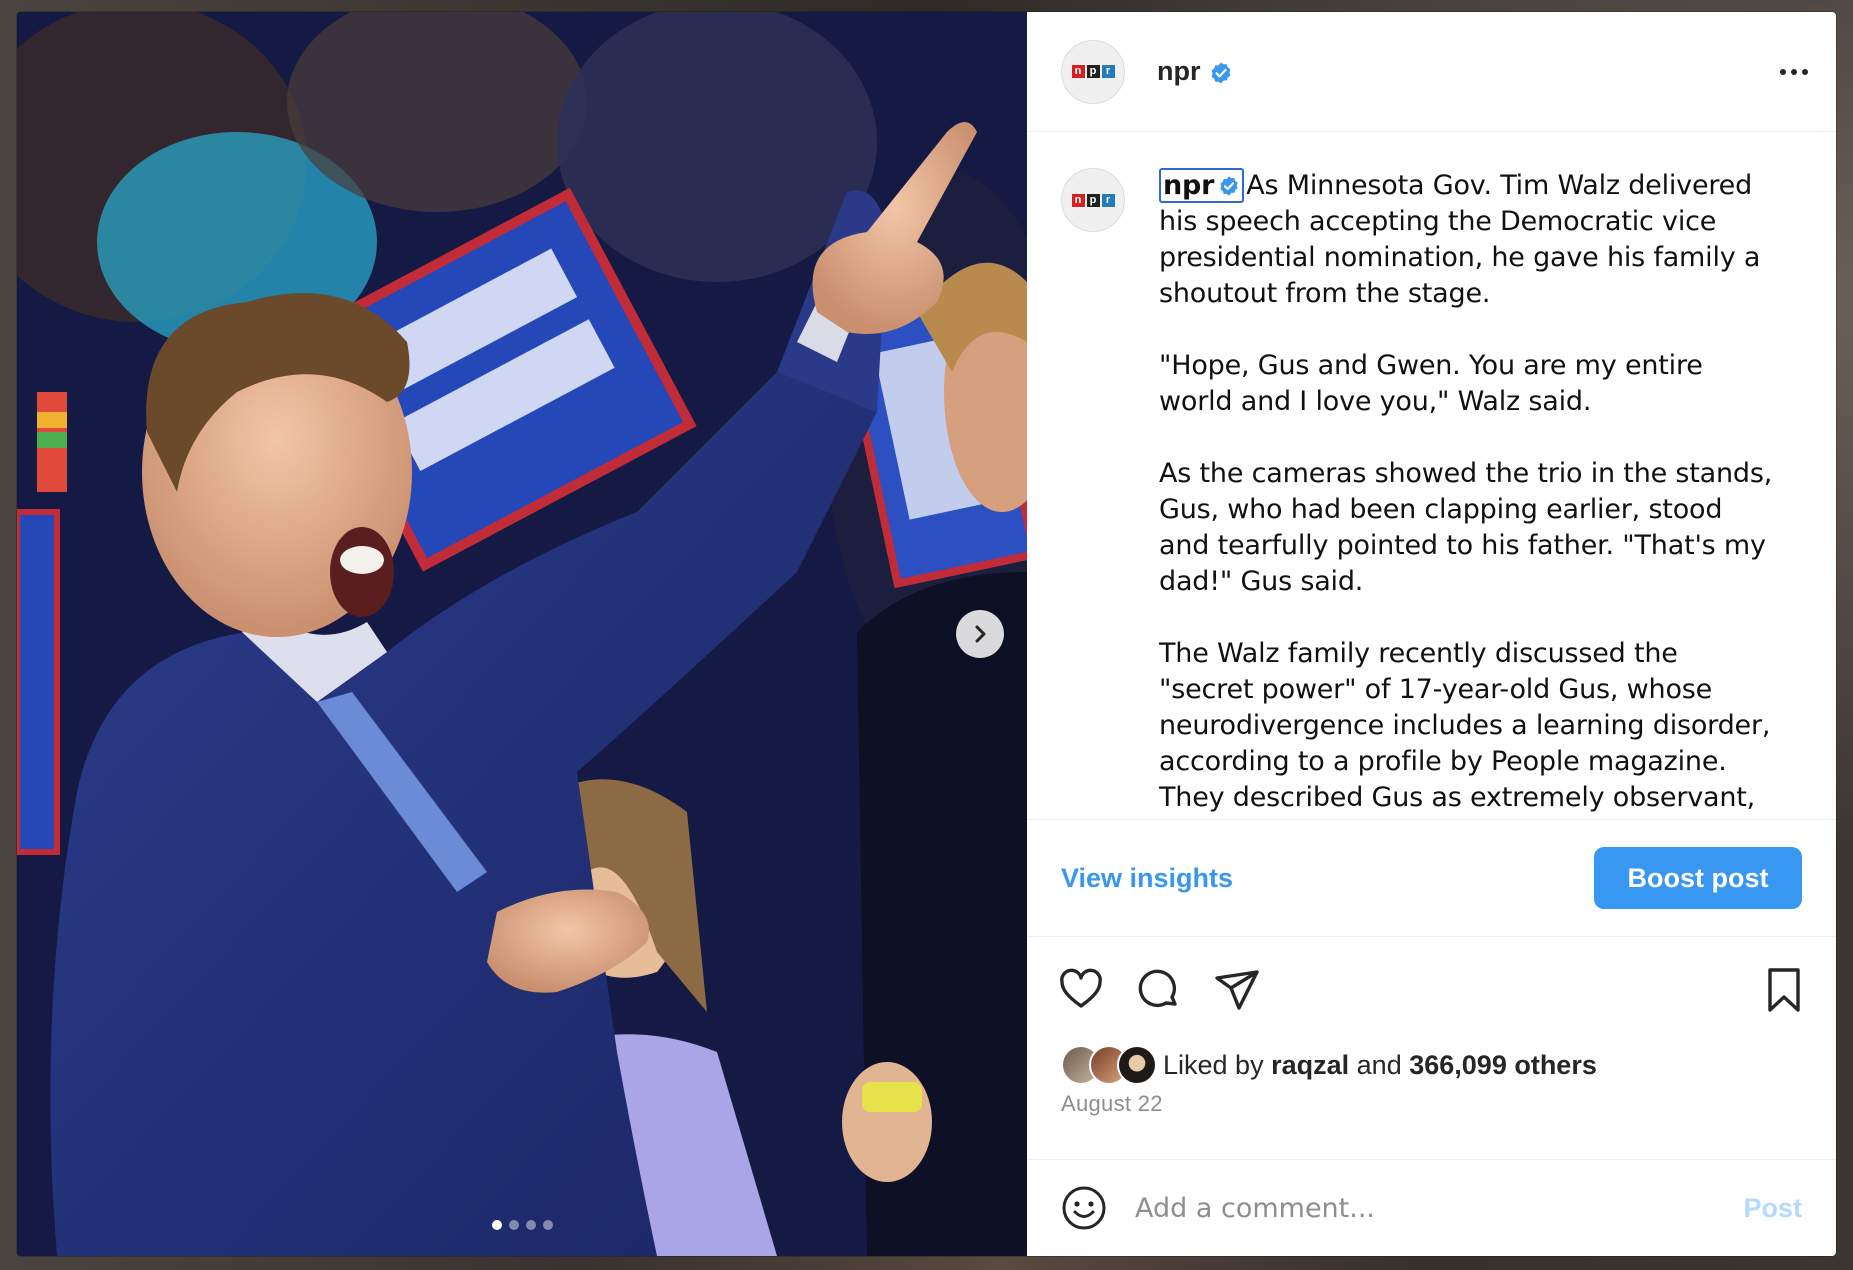  Describe the element at coordinates (1698, 878) in the screenshot. I see `boost-post-button: Boost post` at that location.